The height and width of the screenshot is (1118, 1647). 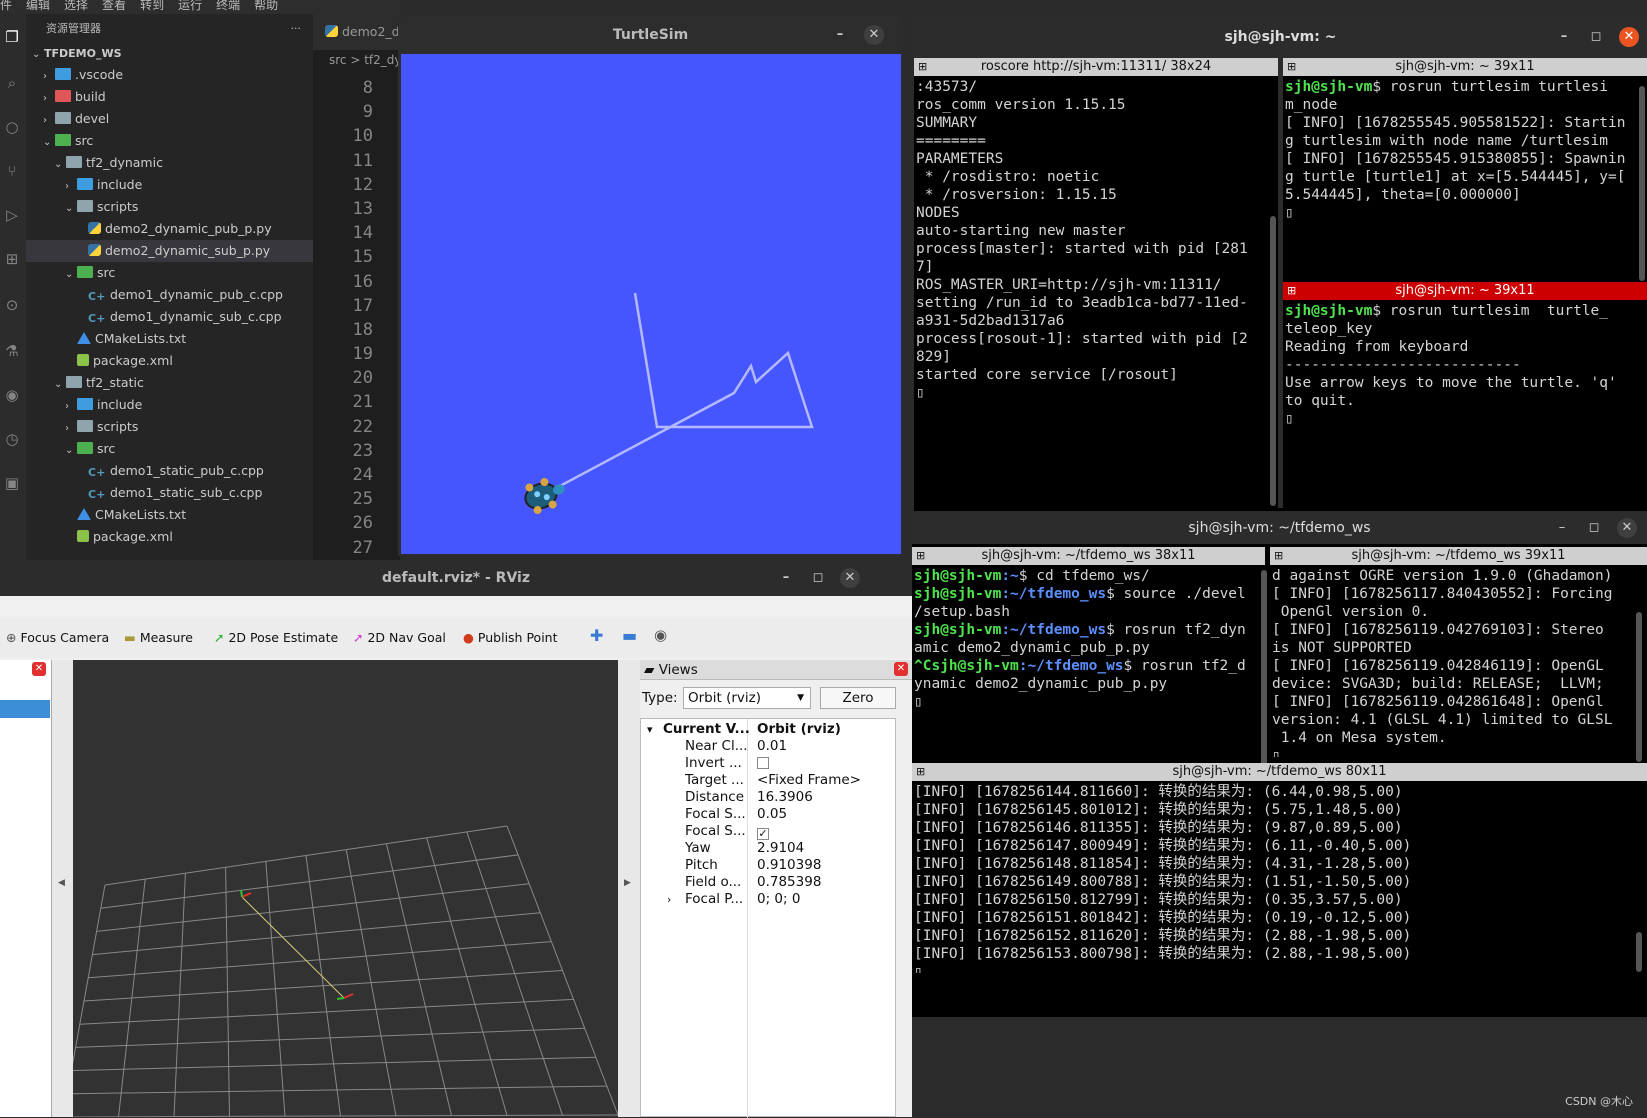 What do you see at coordinates (763, 834) in the screenshot?
I see `checkbox-checked: ✓` at bounding box center [763, 834].